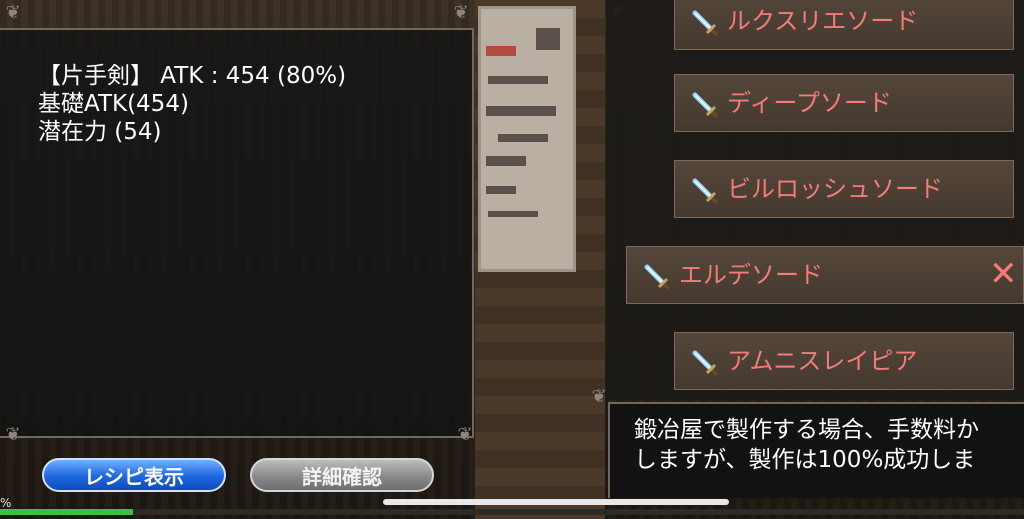  Describe the element at coordinates (835, 189) in the screenshot. I see `sword-label: ビルロッシュソード` at that location.